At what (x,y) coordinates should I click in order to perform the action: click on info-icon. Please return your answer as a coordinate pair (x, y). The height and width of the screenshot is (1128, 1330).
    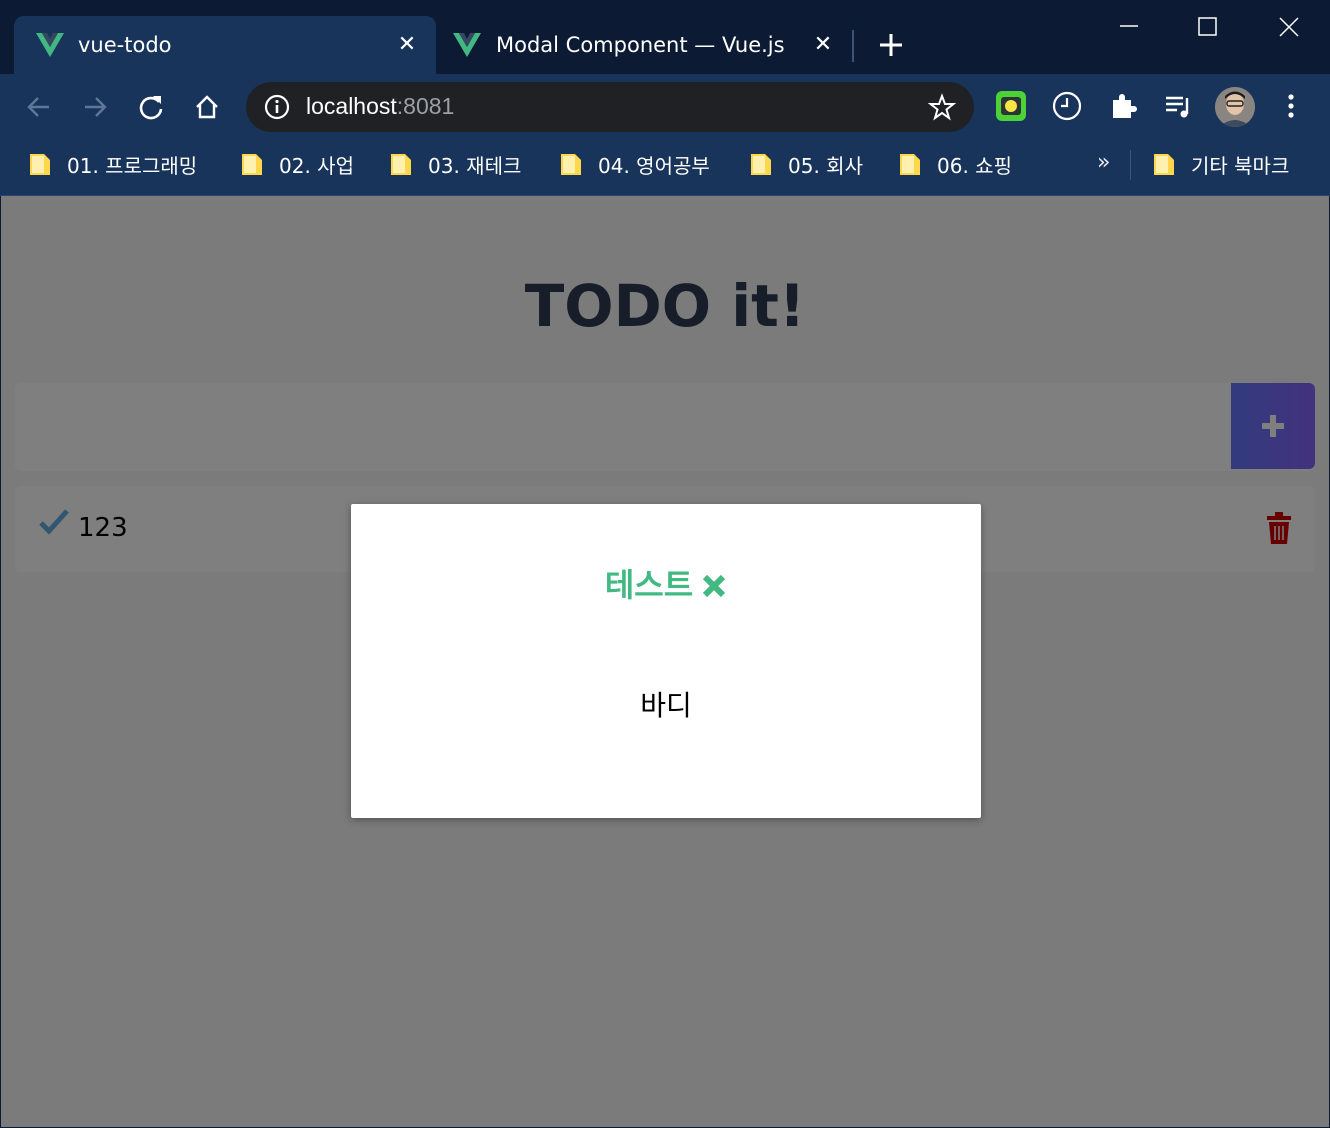
    Looking at the image, I should click on (277, 107).